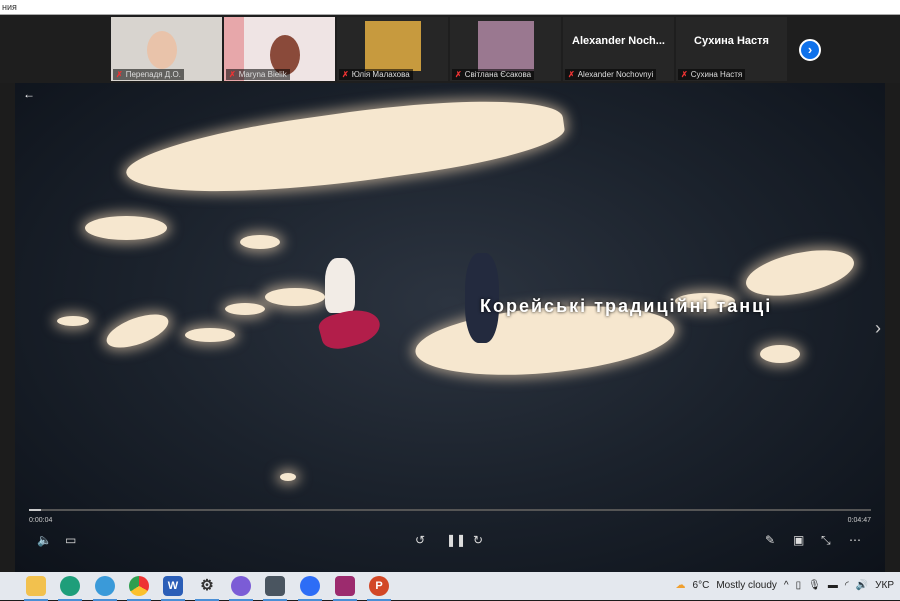 The width and height of the screenshot is (900, 601). I want to click on meet-now-icon: ▯, so click(799, 585).